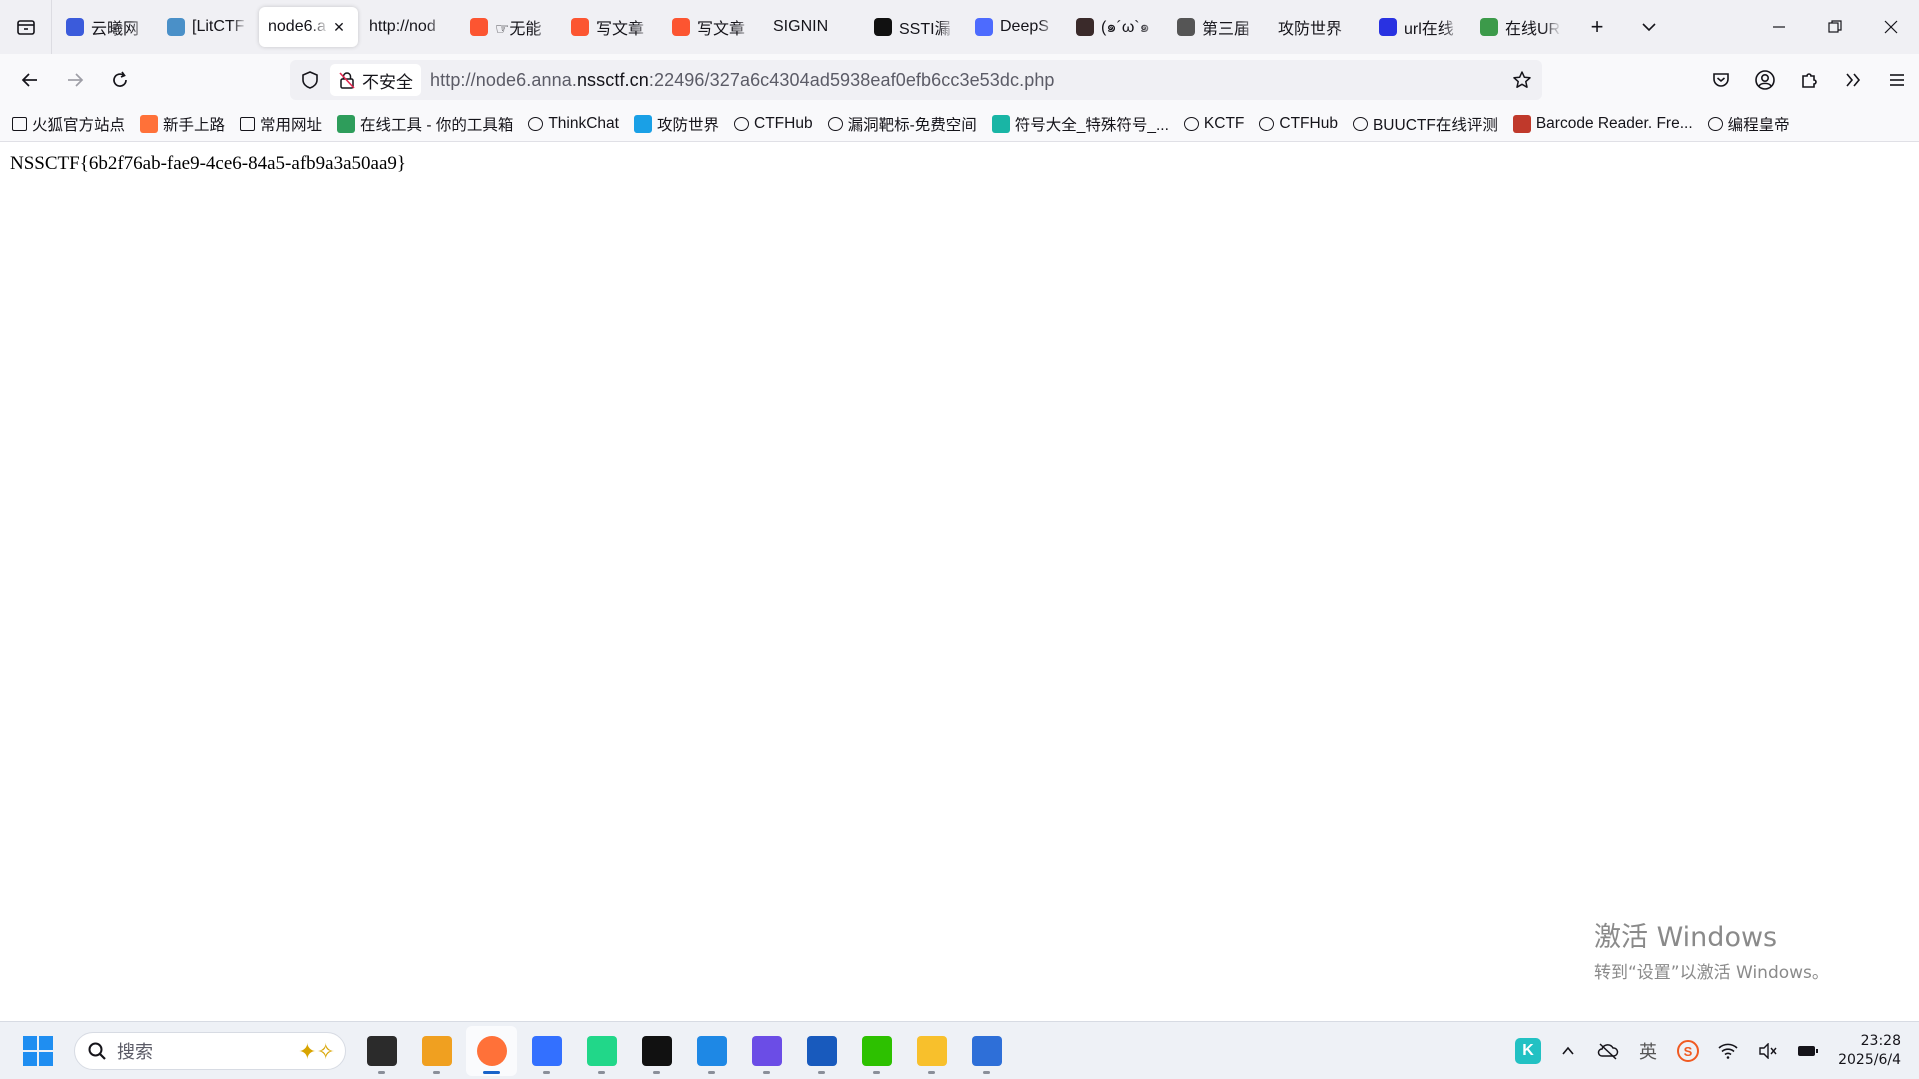  I want to click on bookmark-item: KCTF, so click(1213, 124).